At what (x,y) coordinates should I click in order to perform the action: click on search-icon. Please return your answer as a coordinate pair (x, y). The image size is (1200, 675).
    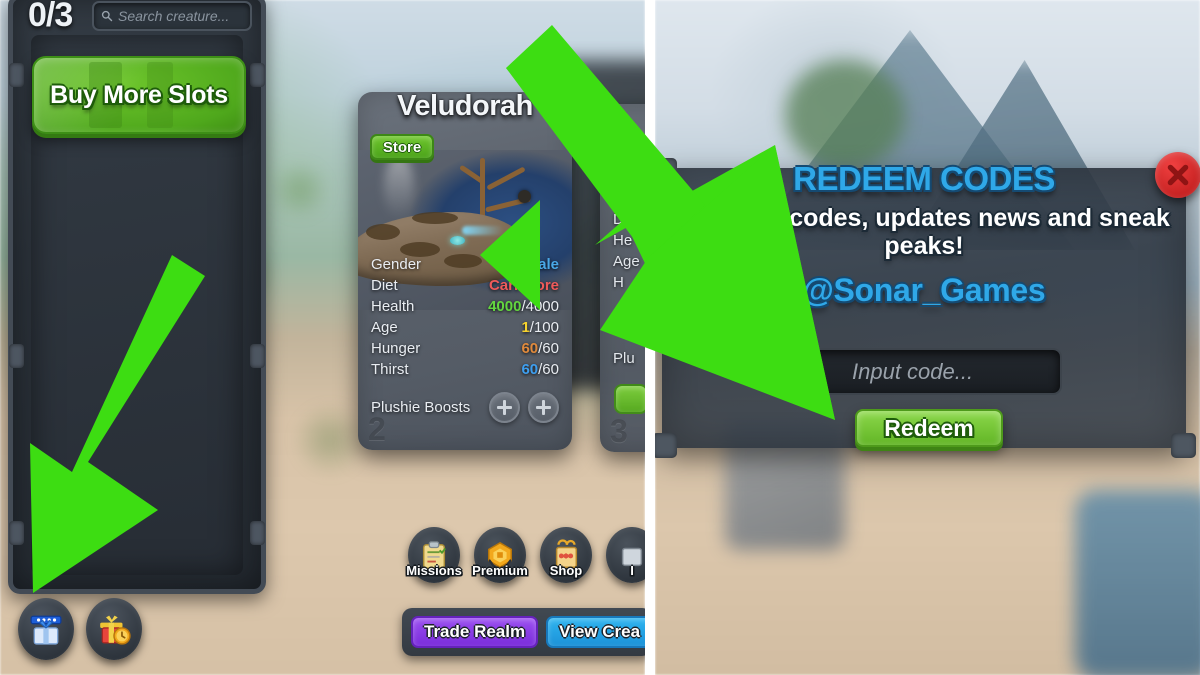
    Looking at the image, I should click on (107, 16).